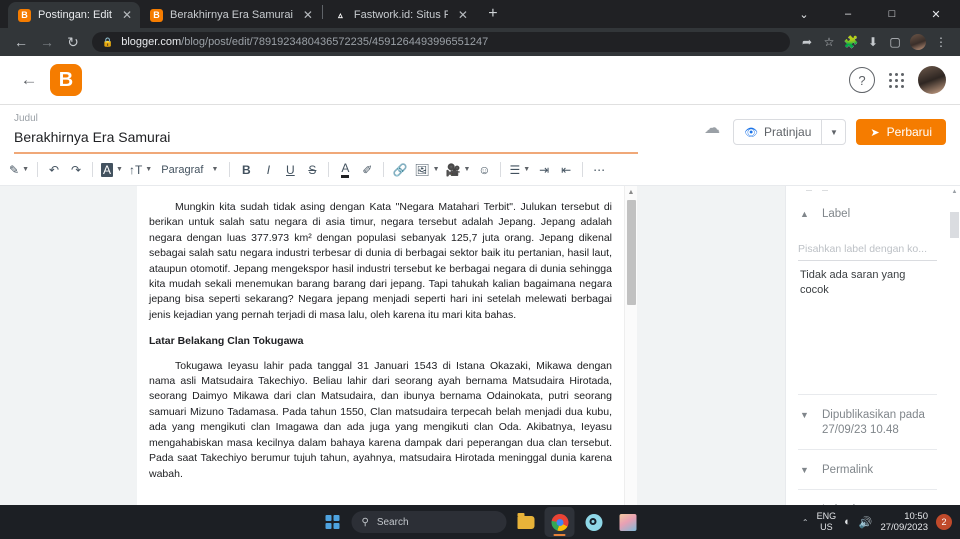 The width and height of the screenshot is (960, 539). Describe the element at coordinates (29, 80) in the screenshot. I see `blogger-back-button: ←` at that location.